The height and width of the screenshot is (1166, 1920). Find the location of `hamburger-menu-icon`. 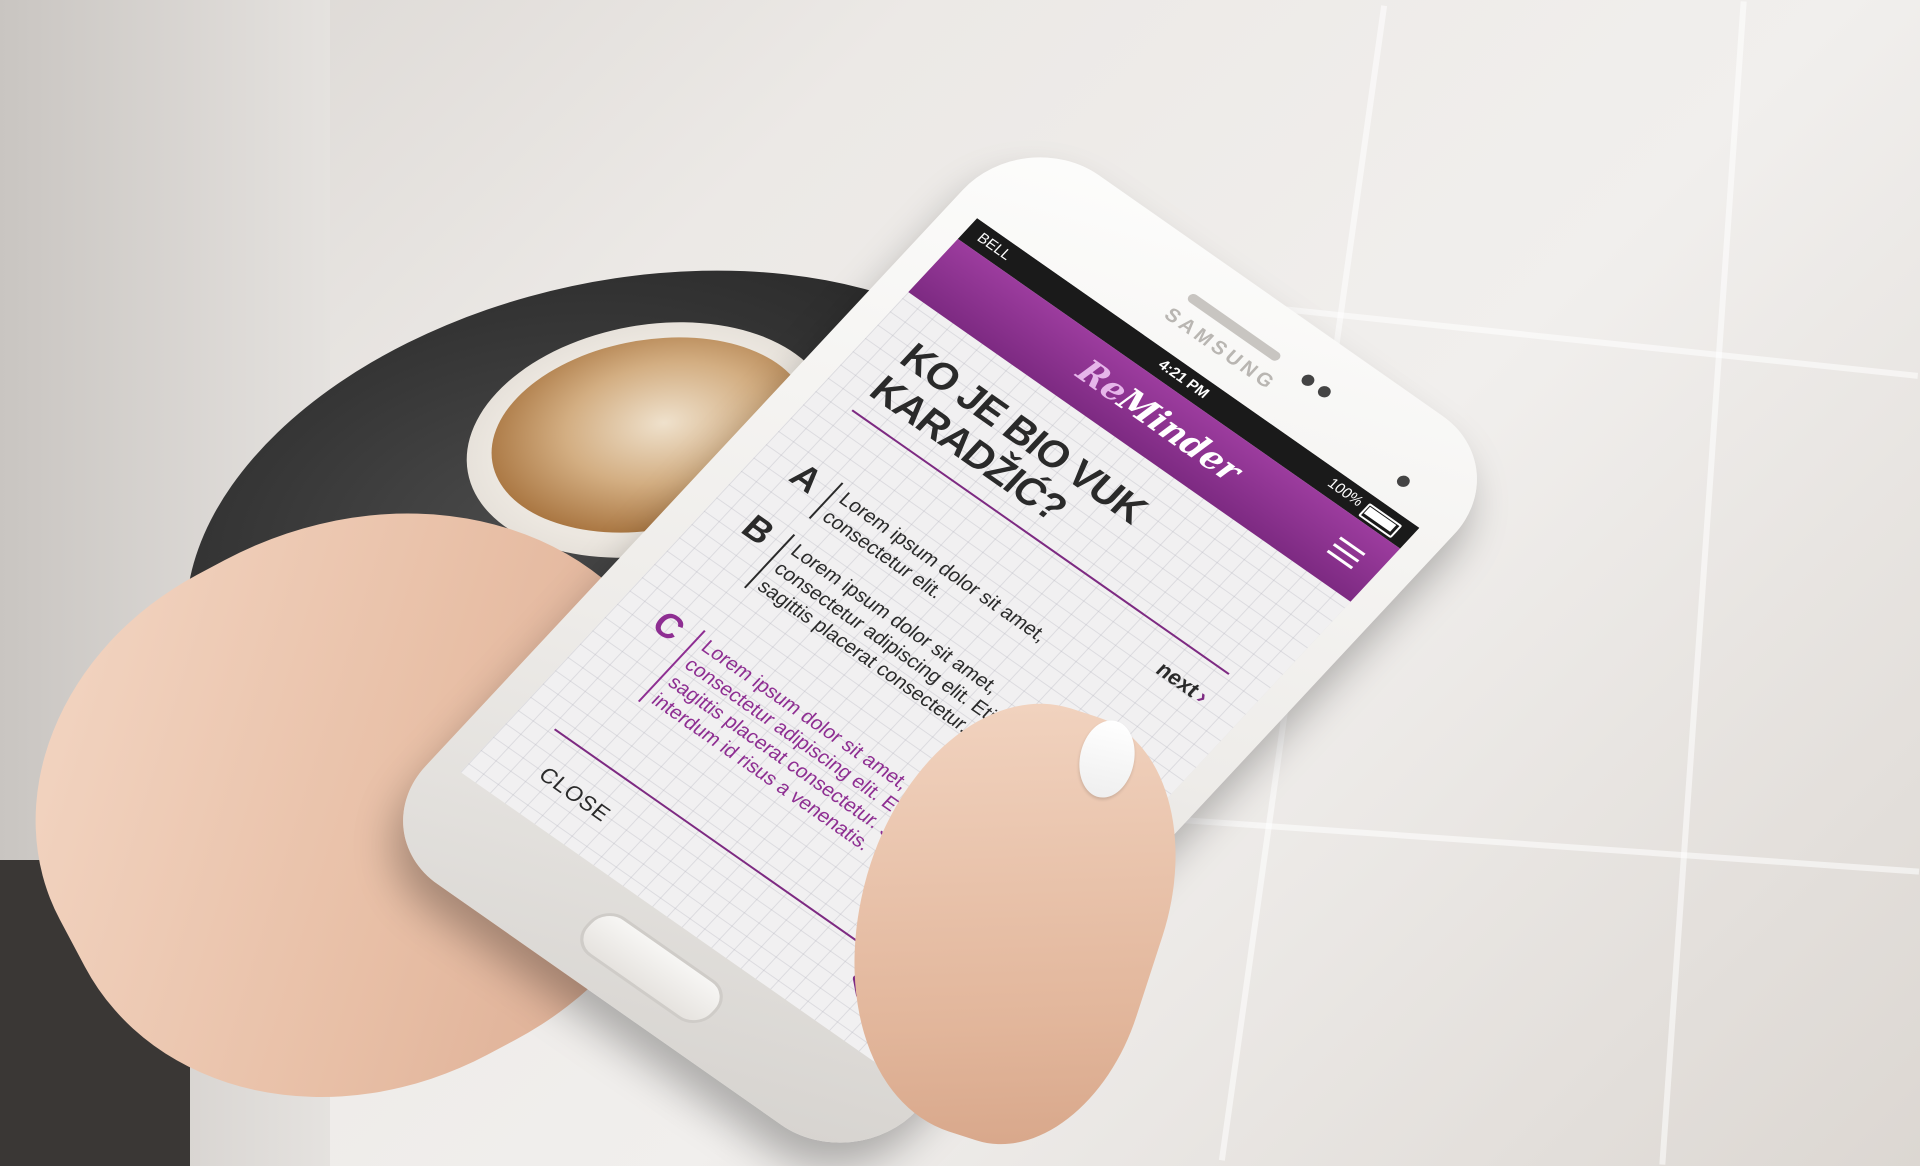

hamburger-menu-icon is located at coordinates (1346, 553).